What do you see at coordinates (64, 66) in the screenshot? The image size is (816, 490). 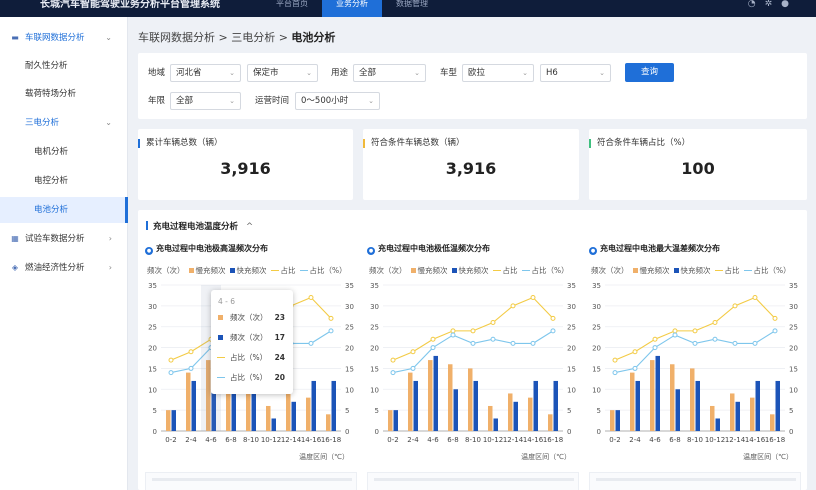 I see `sidebar-item: 耐久性分析` at bounding box center [64, 66].